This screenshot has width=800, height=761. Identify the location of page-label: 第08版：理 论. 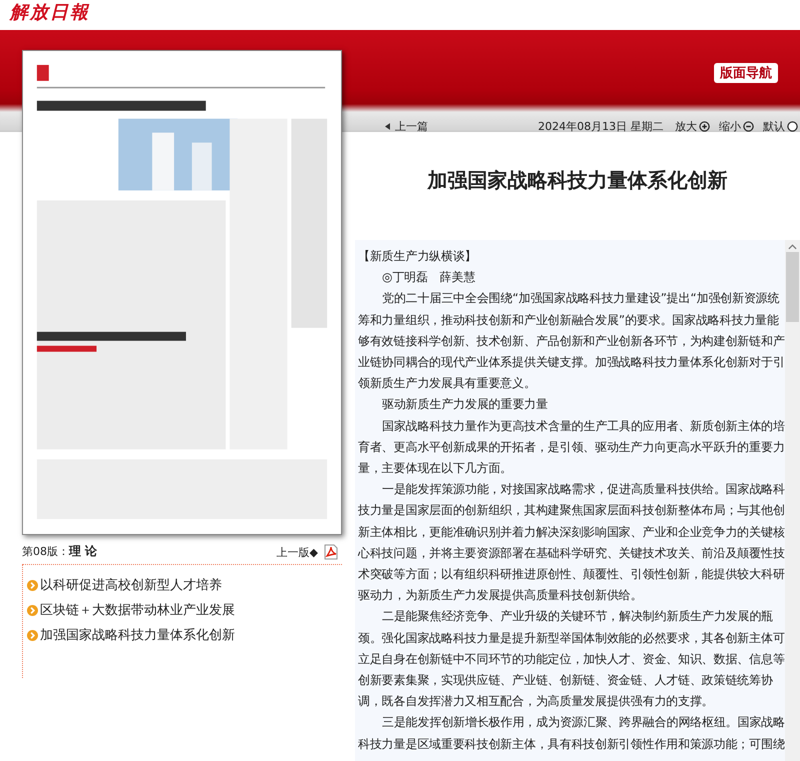
(60, 551).